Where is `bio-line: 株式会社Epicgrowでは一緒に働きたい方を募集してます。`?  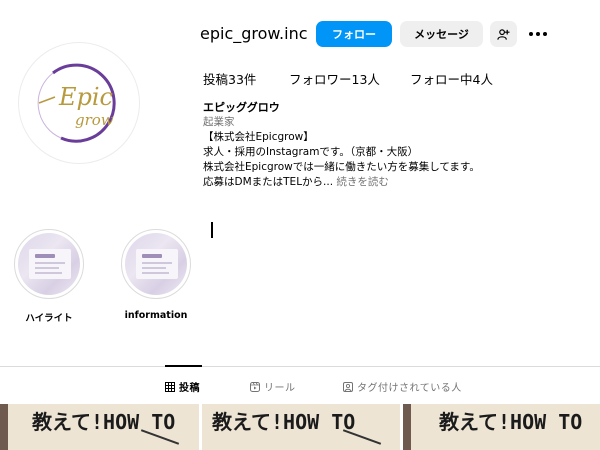
bio-line: 株式会社Epicgrowでは一緒に働きたい方を募集してます。 is located at coordinates (341, 167).